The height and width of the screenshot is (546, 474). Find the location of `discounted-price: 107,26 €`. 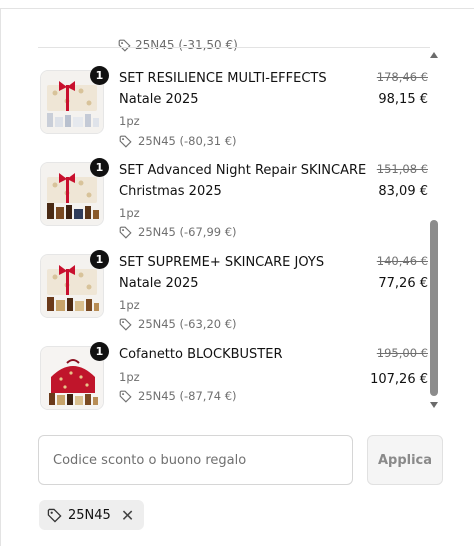

discounted-price: 107,26 € is located at coordinates (399, 379).